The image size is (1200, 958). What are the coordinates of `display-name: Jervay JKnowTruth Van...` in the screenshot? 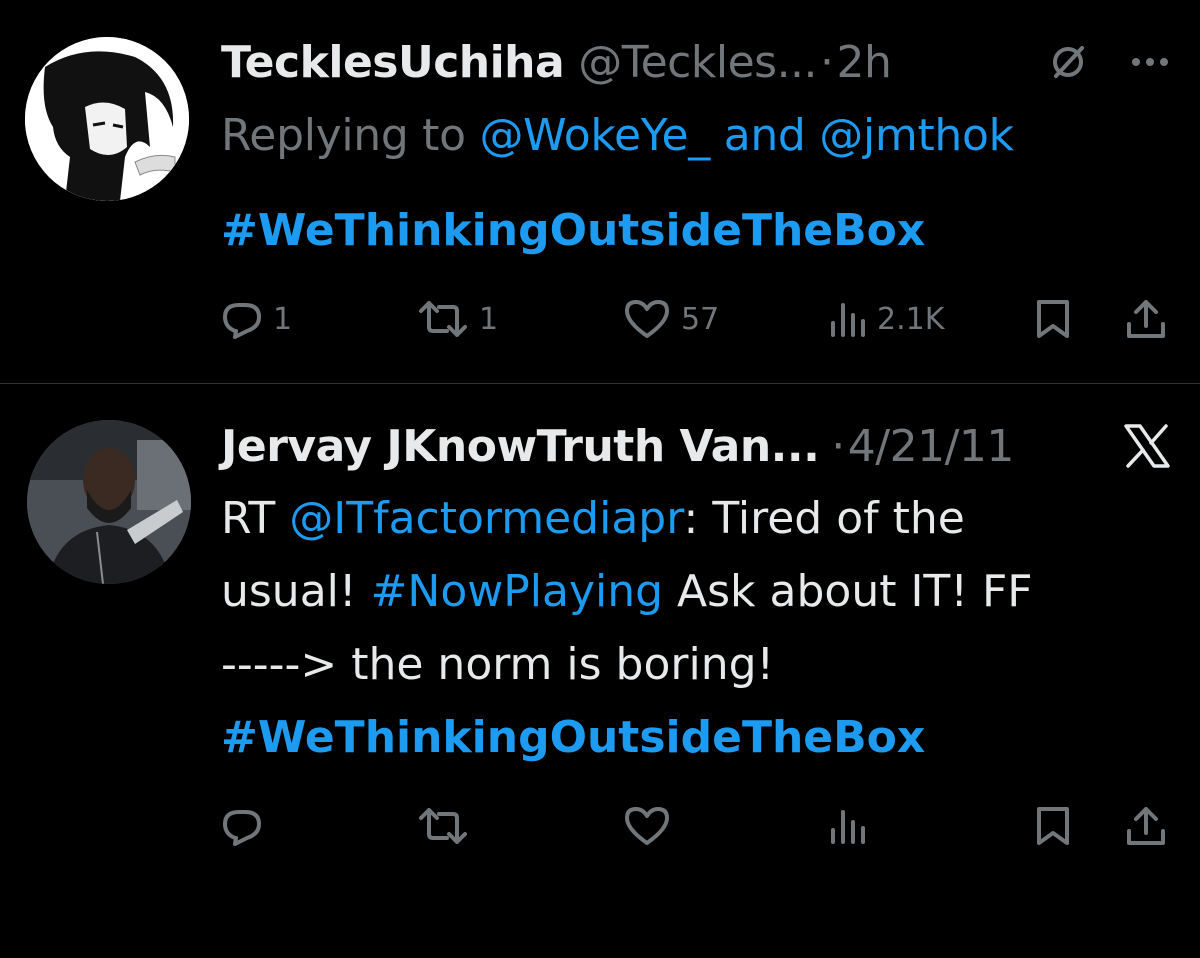 It's located at (520, 446).